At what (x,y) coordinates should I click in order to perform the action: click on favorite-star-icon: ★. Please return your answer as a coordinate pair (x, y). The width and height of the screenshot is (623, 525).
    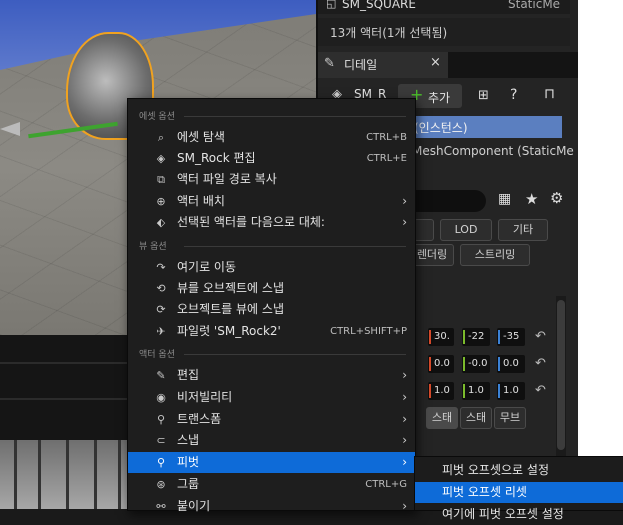
    Looking at the image, I should click on (531, 199).